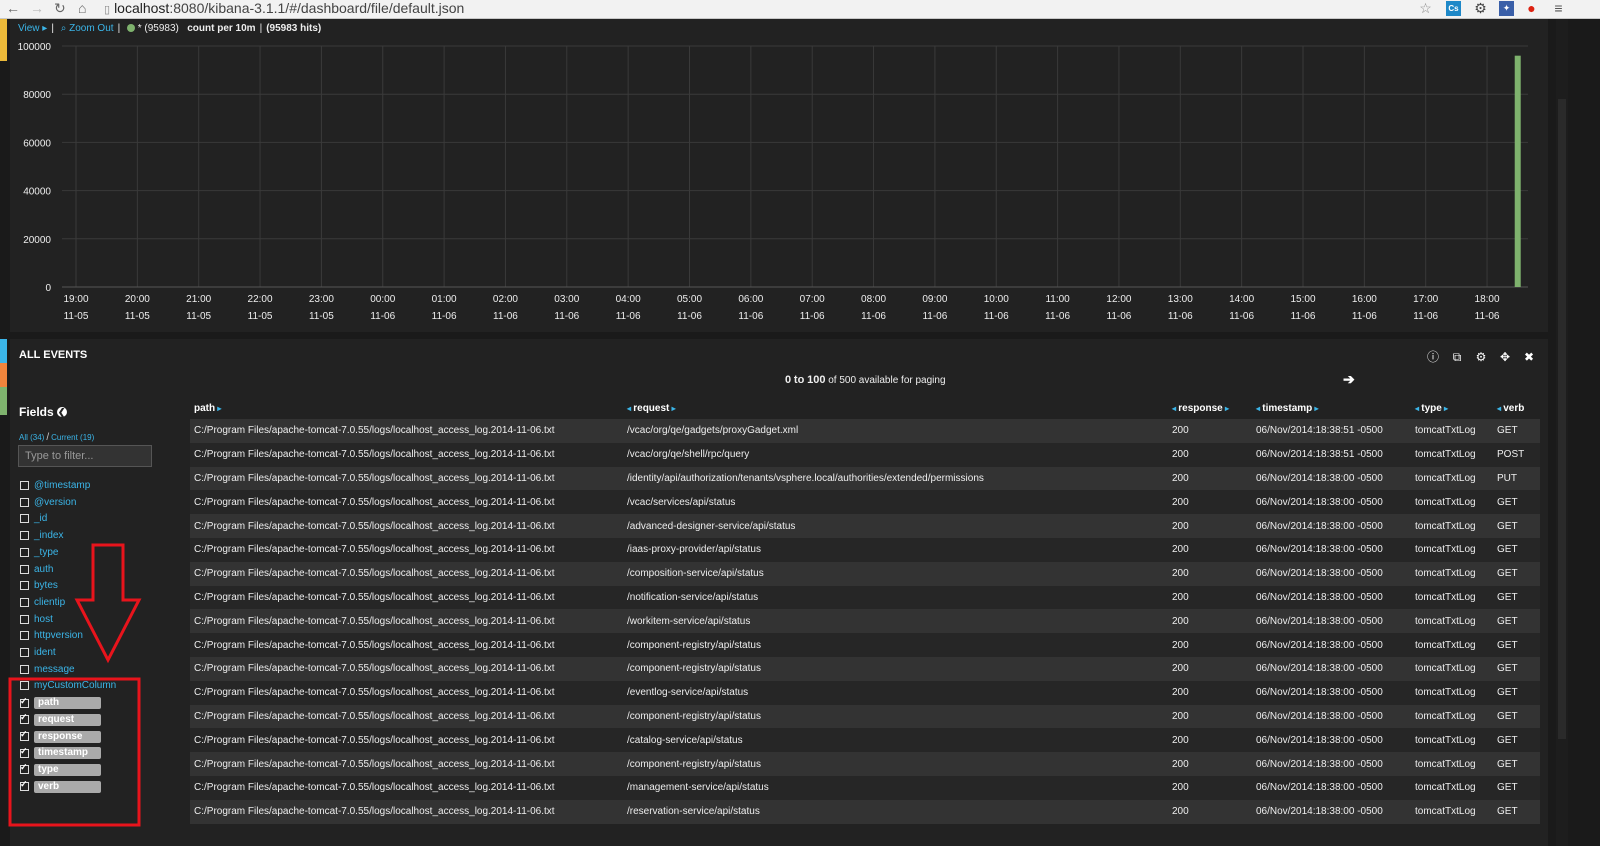  I want to click on info-icon: ⓘ, so click(1433, 356).